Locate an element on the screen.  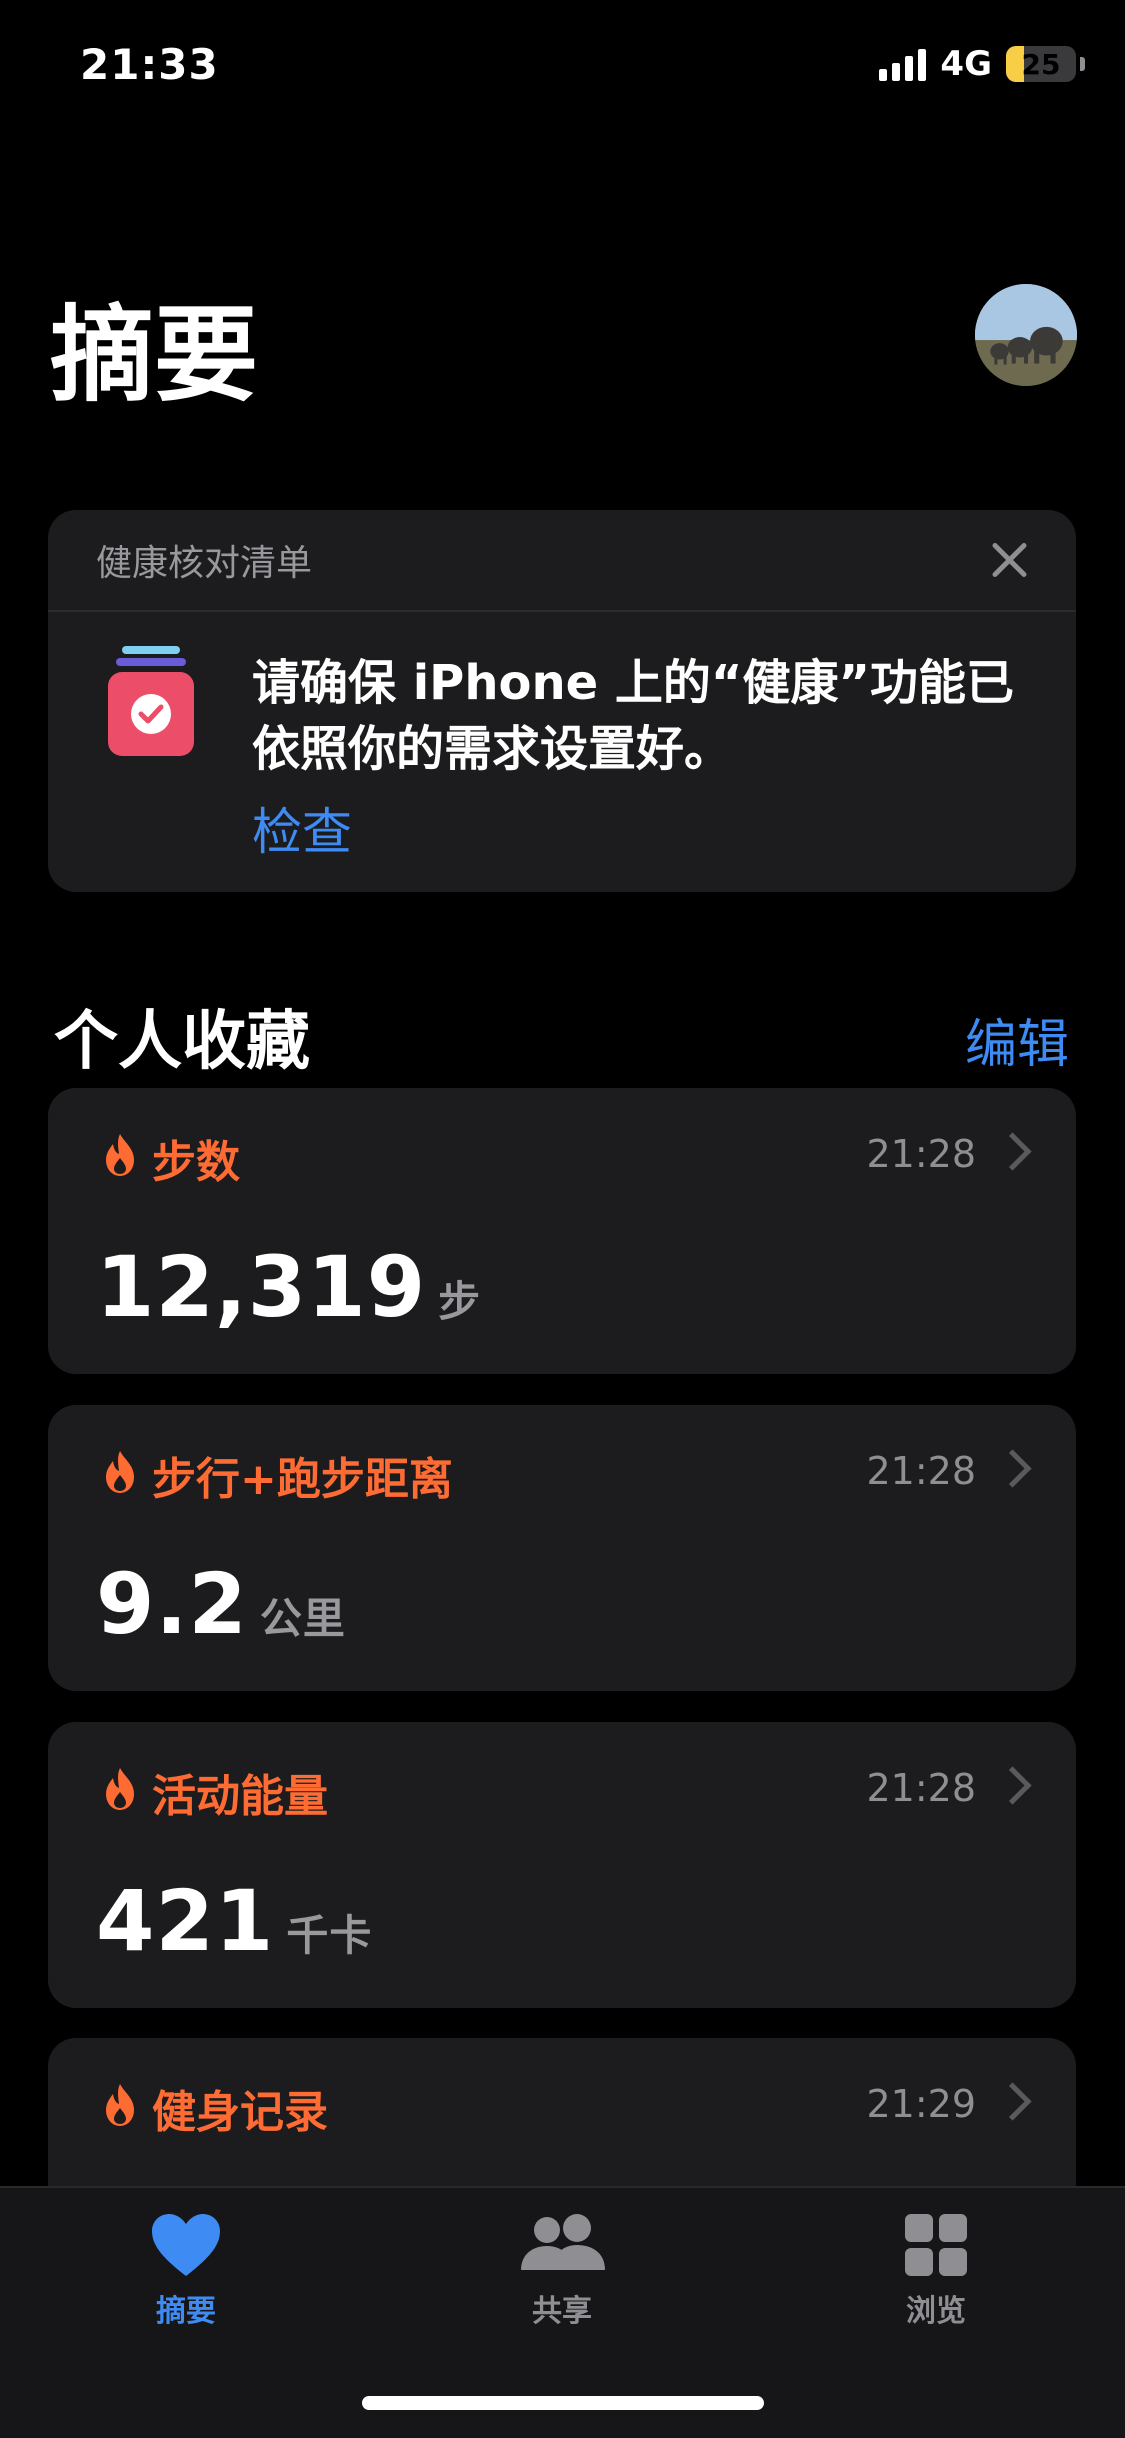
metric-title: 步行+跑步距离 is located at coordinates (302, 1479).